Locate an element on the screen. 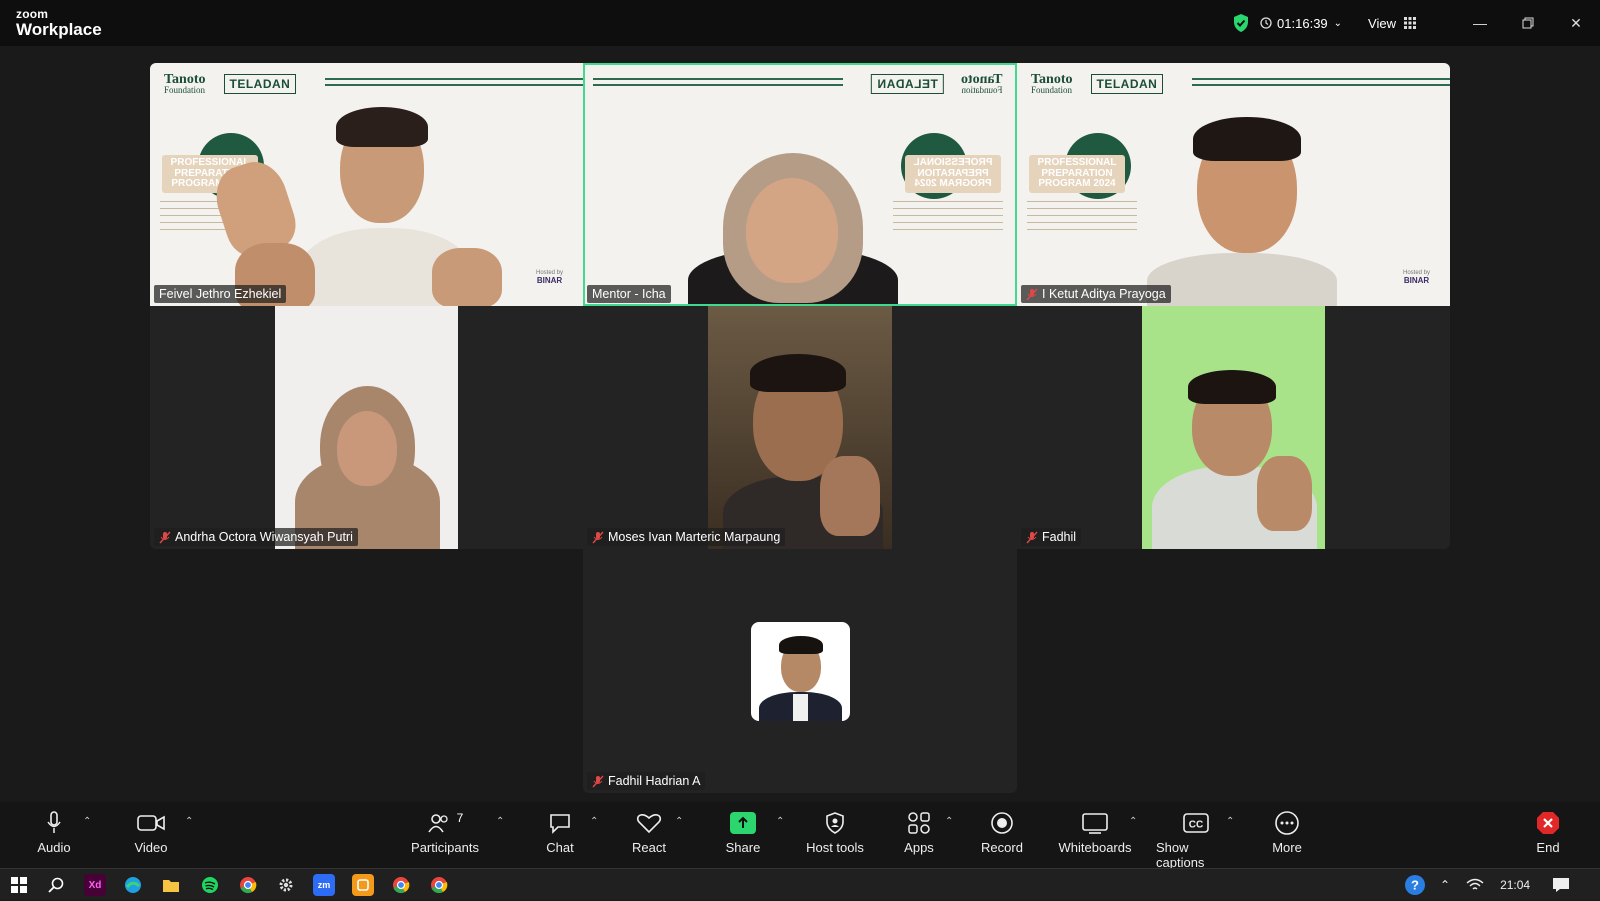 The width and height of the screenshot is (1600, 901). meeting-timer: 01:16:39 ⌄ is located at coordinates (1301, 23).